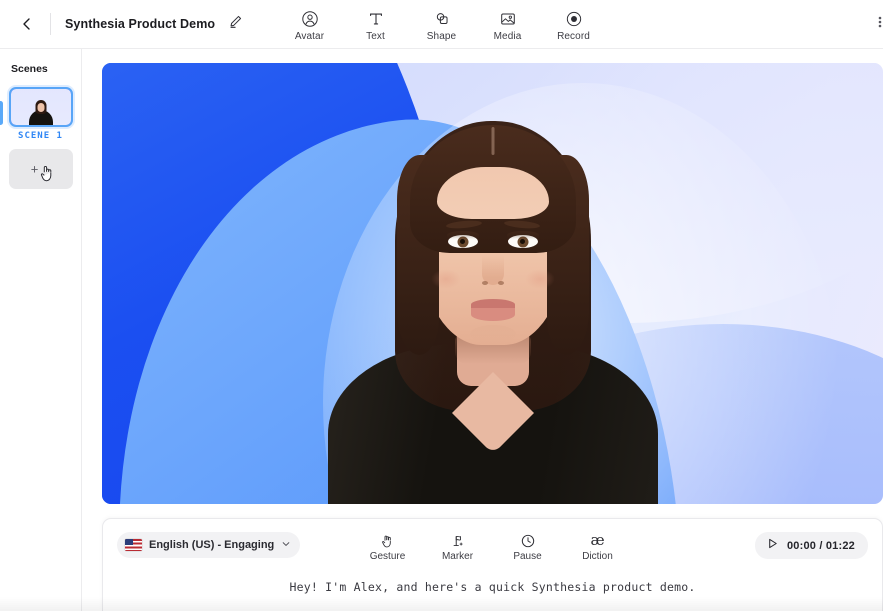 The image size is (883, 611). Describe the element at coordinates (484, 283) in the screenshot. I see `avatar-nostril-left` at that location.